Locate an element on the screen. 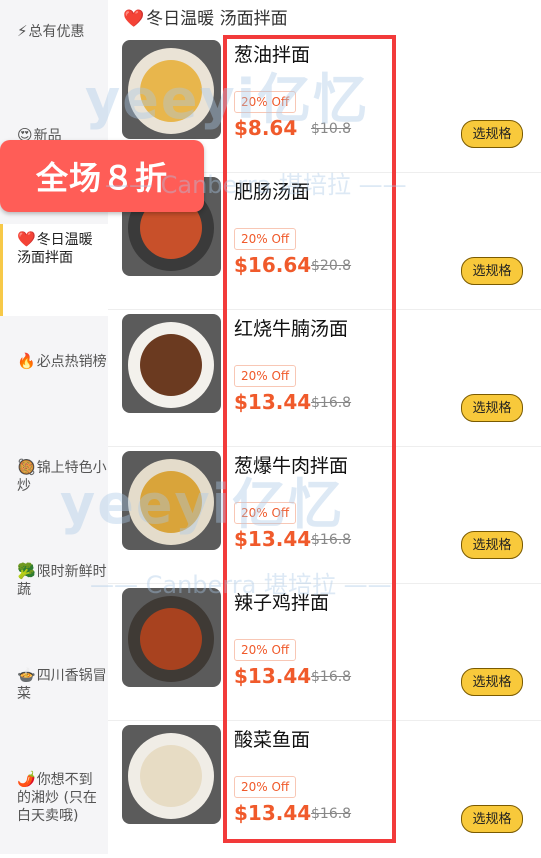  sidebar-item-sichuan-pot: 🍲四川香锅冒菜 is located at coordinates (54, 684).